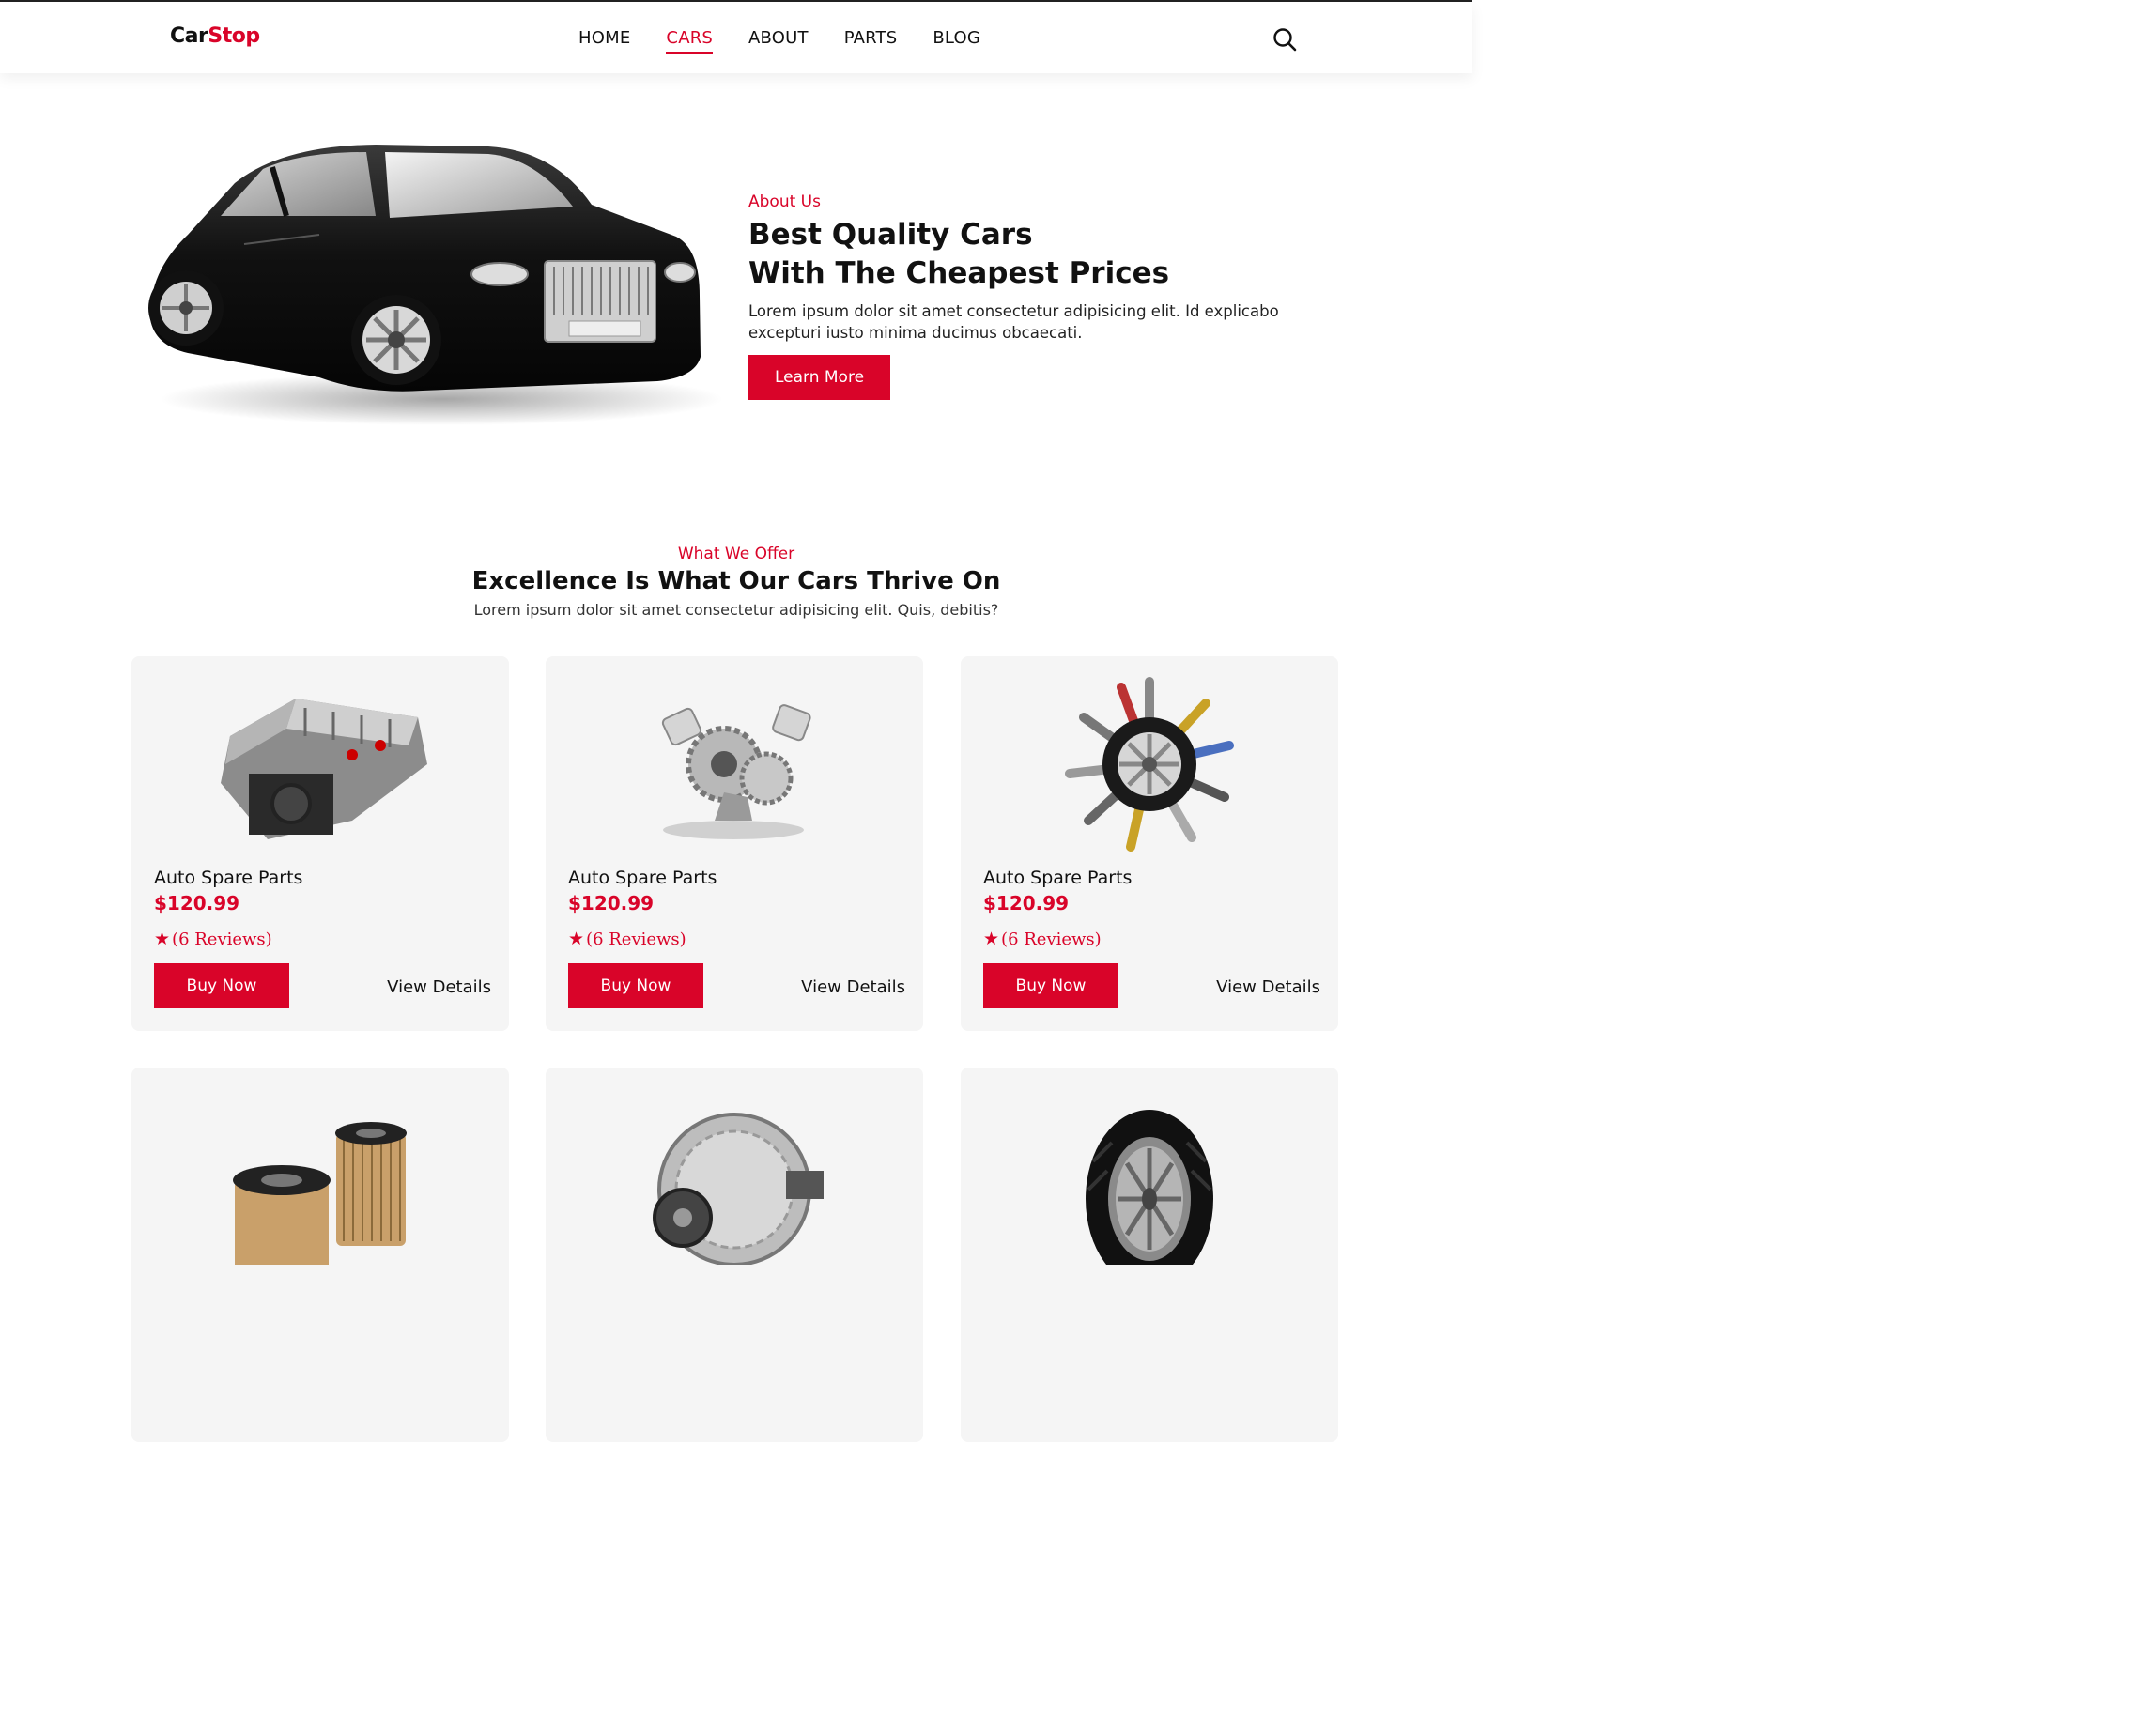 The image size is (2143, 1736). Describe the element at coordinates (1149, 764) in the screenshot. I see `wheel-parts-image` at that location.